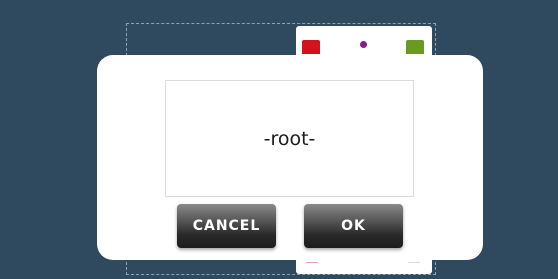 The image size is (558, 279). I want to click on purple-dot-icon, so click(363, 44).